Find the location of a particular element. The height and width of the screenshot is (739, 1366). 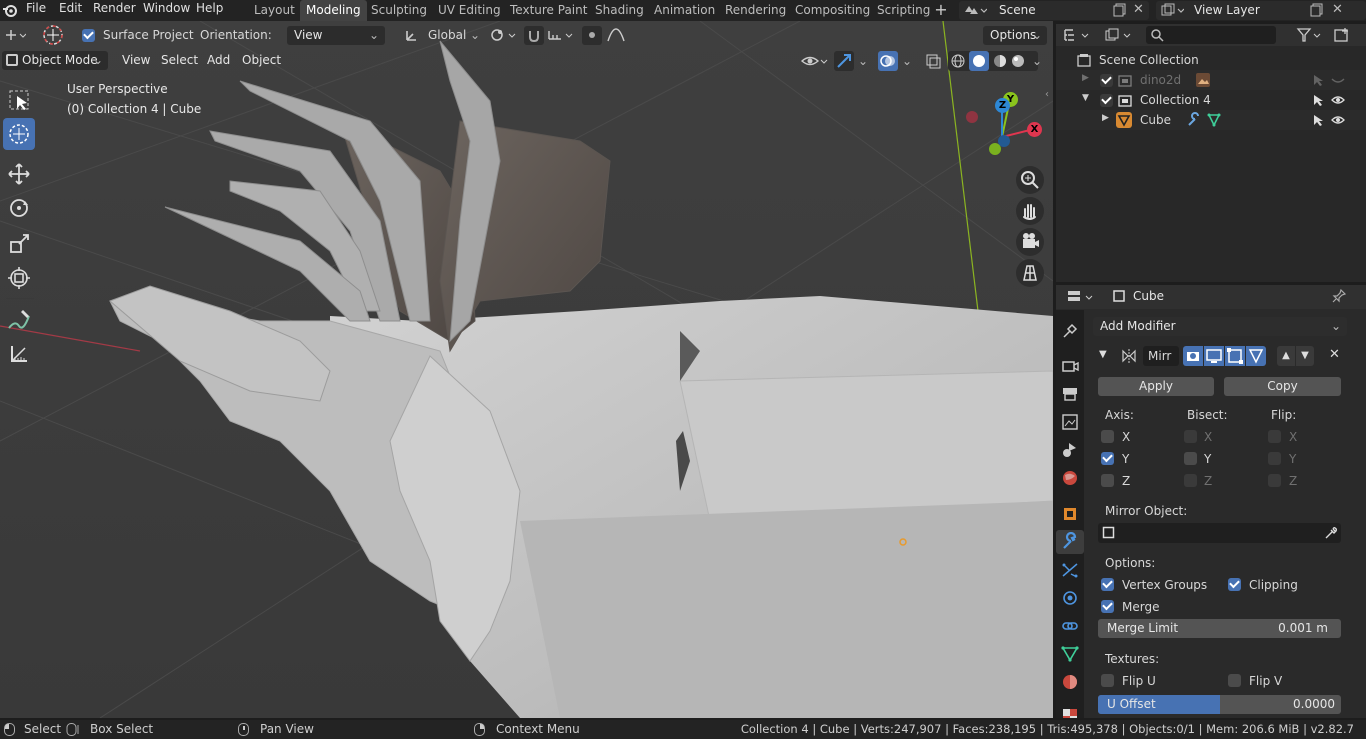

duplicate-view-layer-icon is located at coordinates (1317, 10).